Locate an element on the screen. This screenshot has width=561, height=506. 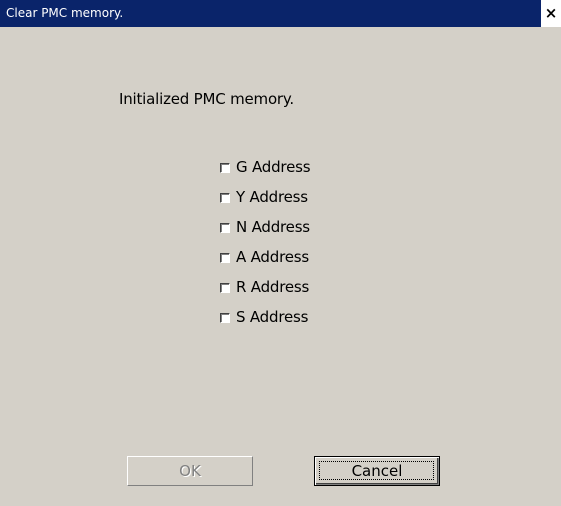
checkbox-label: R Address is located at coordinates (272, 287).